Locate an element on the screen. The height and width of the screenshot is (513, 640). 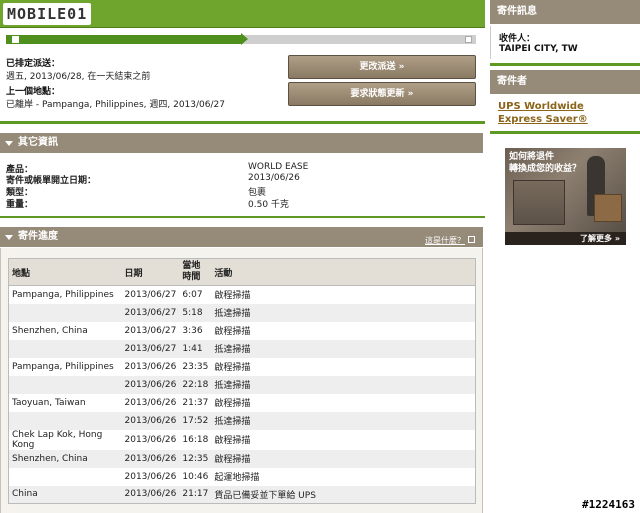
table-row: 2013/06/26 10:46 起運地掃描 is located at coordinates (242, 477).